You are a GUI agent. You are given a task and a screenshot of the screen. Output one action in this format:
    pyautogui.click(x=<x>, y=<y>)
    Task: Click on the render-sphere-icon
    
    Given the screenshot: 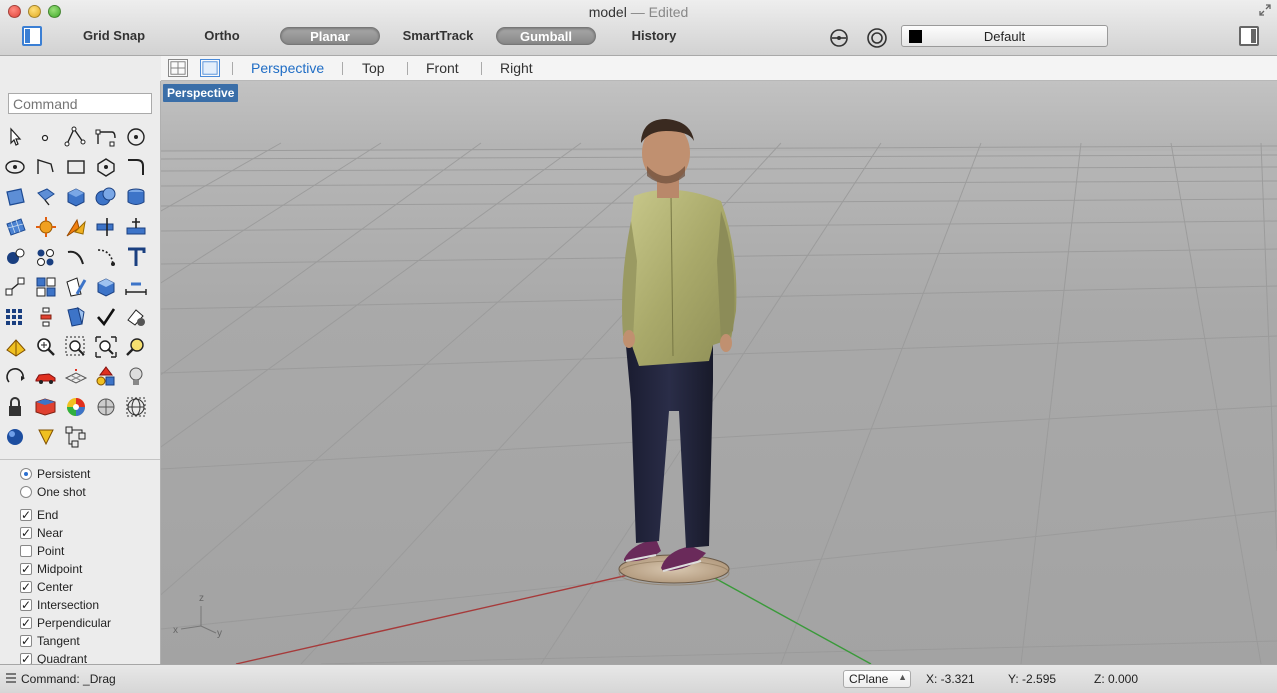 What is the action you would take?
    pyautogui.click(x=16, y=437)
    